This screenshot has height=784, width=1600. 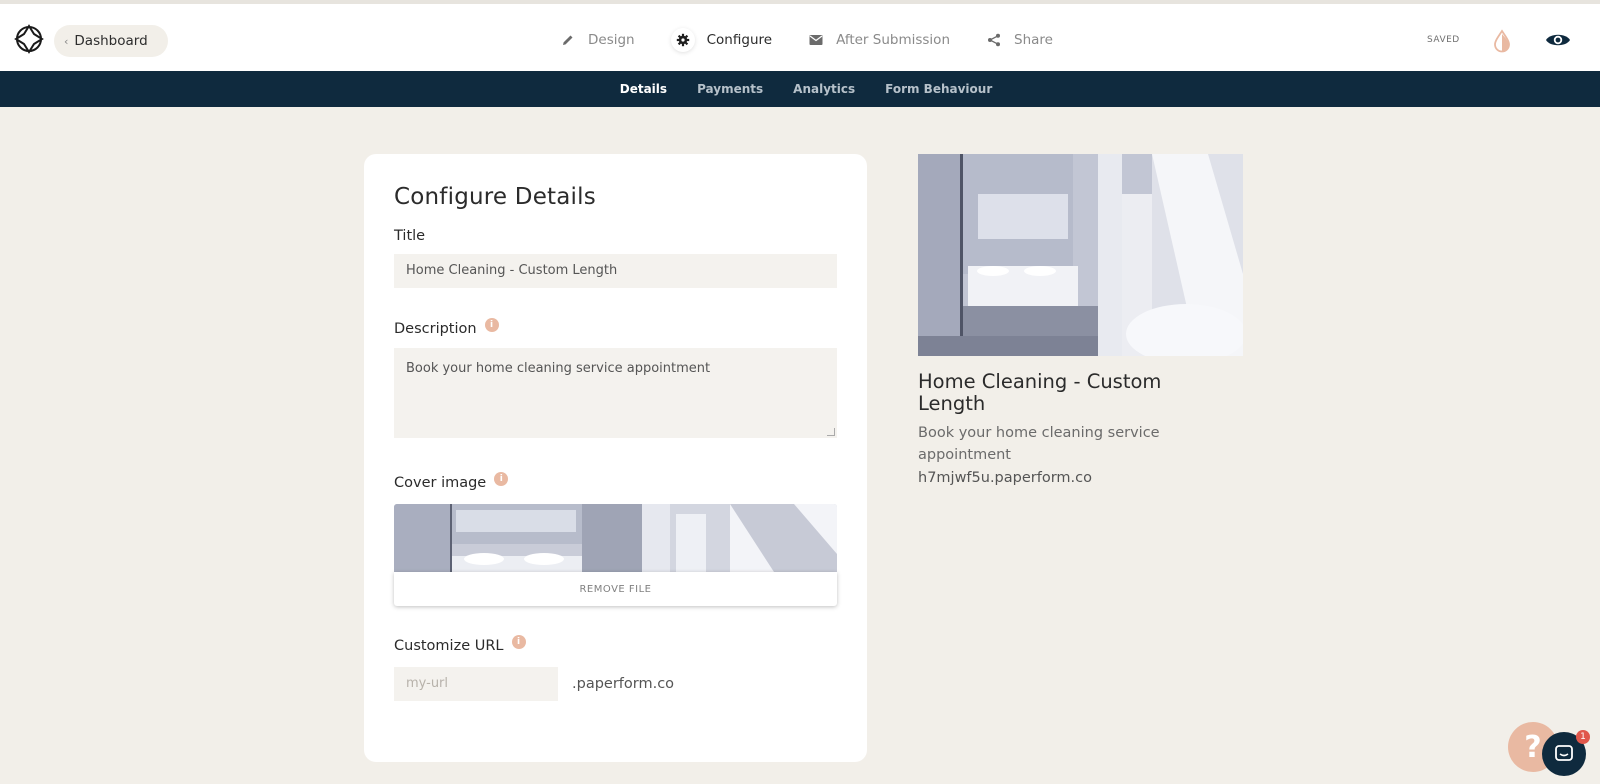 I want to click on preview-cover-image, so click(x=1080, y=255).